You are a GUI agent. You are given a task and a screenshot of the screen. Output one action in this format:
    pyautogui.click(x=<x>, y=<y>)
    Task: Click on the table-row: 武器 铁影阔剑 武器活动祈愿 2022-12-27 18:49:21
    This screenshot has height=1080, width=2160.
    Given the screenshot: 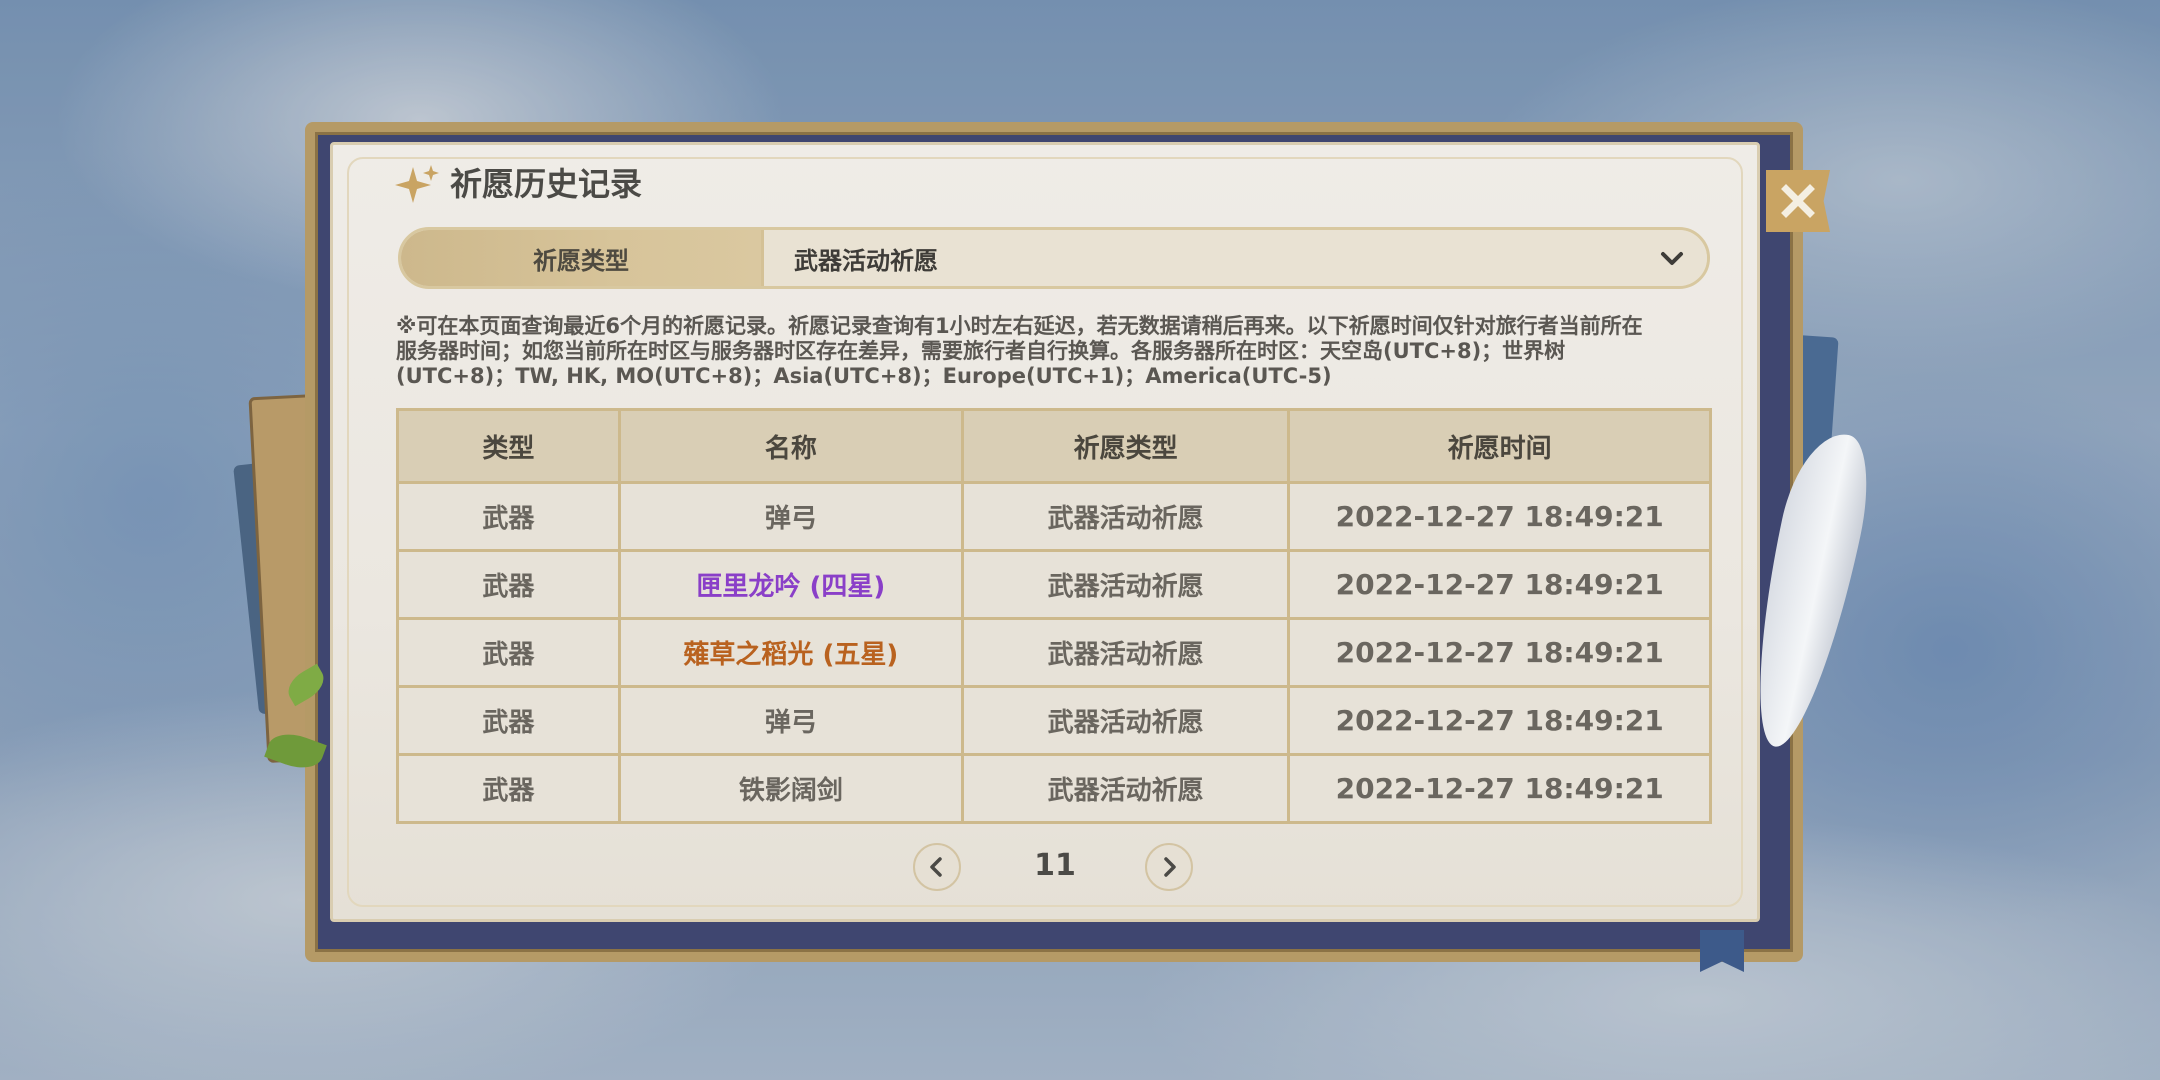 What is the action you would take?
    pyautogui.click(x=1054, y=788)
    